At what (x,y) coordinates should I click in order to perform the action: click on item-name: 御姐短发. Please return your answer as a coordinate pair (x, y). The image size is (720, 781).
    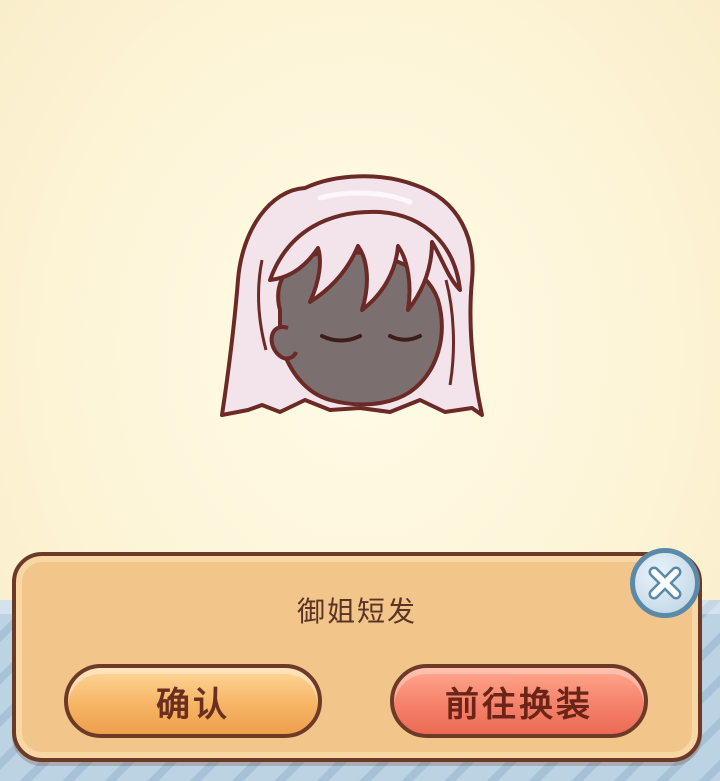
    Looking at the image, I should click on (356, 611).